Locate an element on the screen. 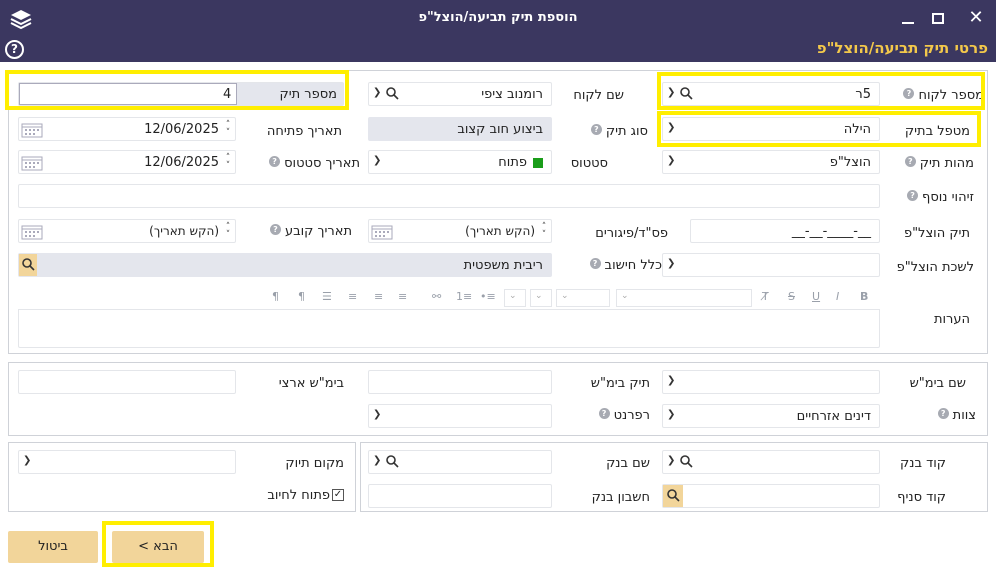 The image size is (996, 573). open-for-billing-checkbox: ✓ is located at coordinates (338, 495).